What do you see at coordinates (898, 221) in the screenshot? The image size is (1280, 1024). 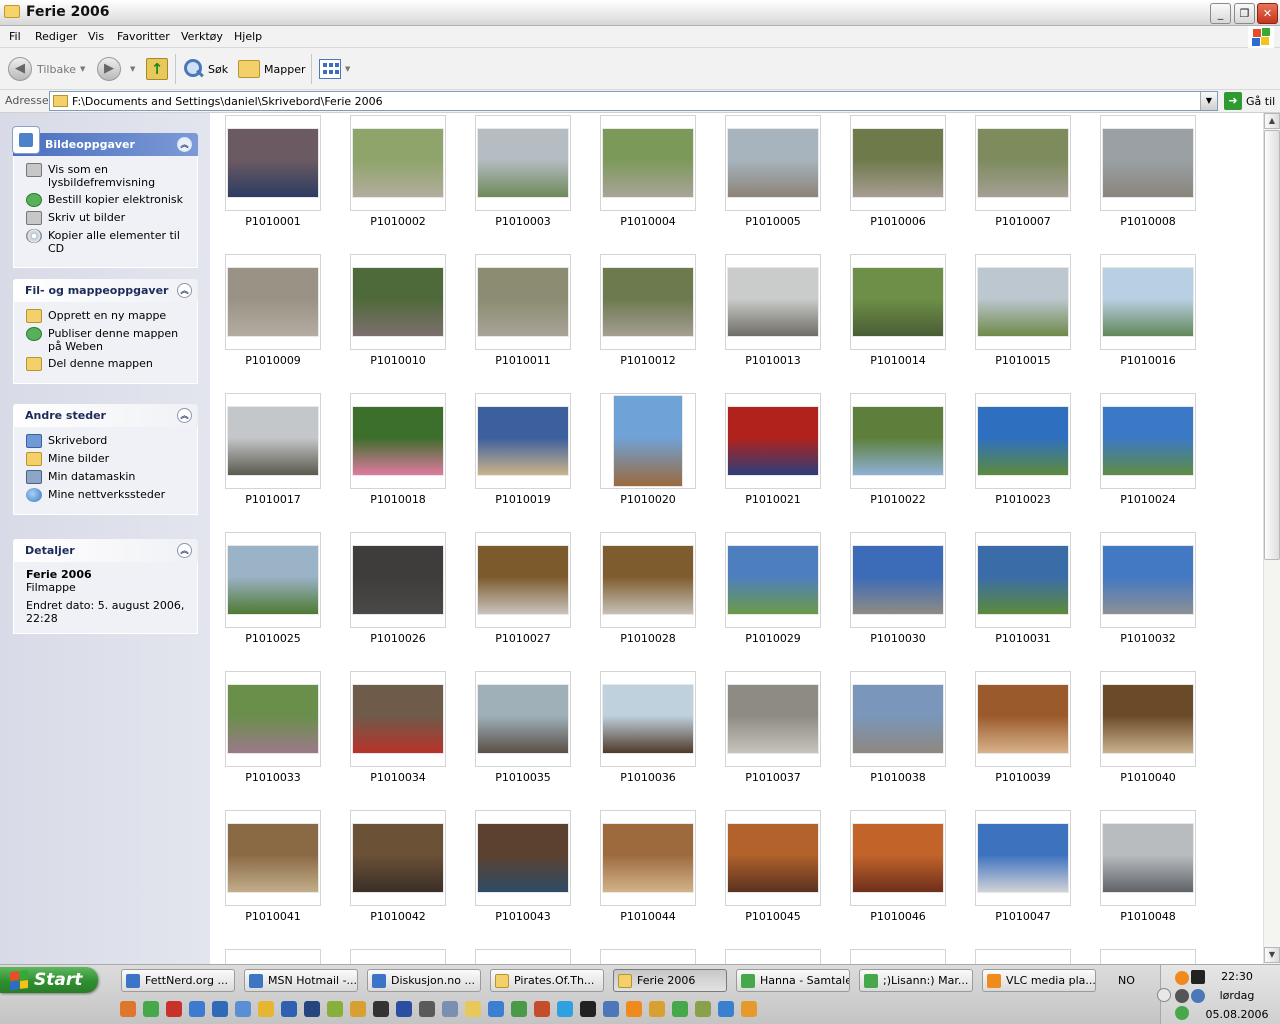 I see `thumbnail-label: P1010006` at bounding box center [898, 221].